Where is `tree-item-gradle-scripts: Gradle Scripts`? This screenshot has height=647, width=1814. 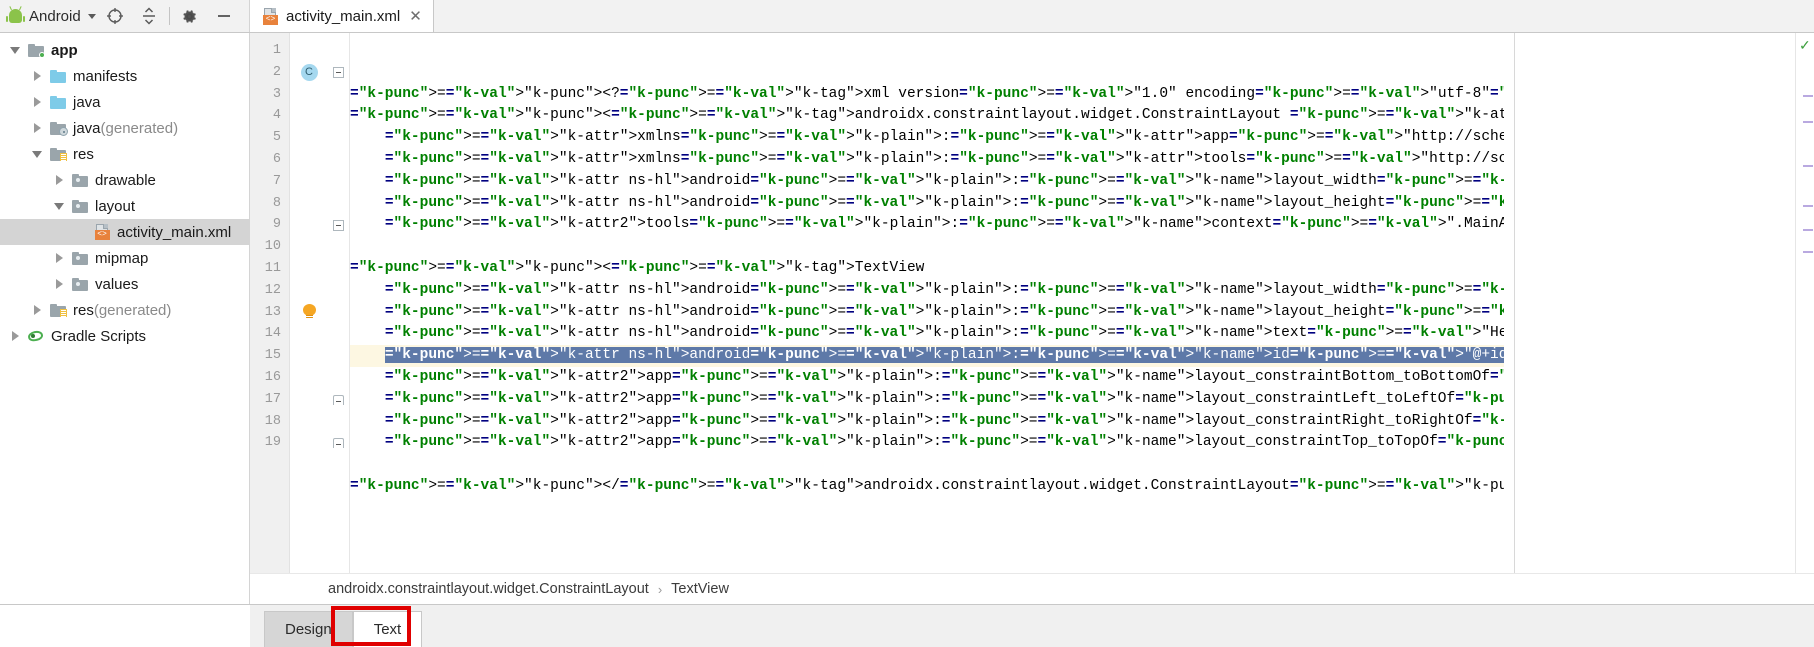 tree-item-gradle-scripts: Gradle Scripts is located at coordinates (124, 336).